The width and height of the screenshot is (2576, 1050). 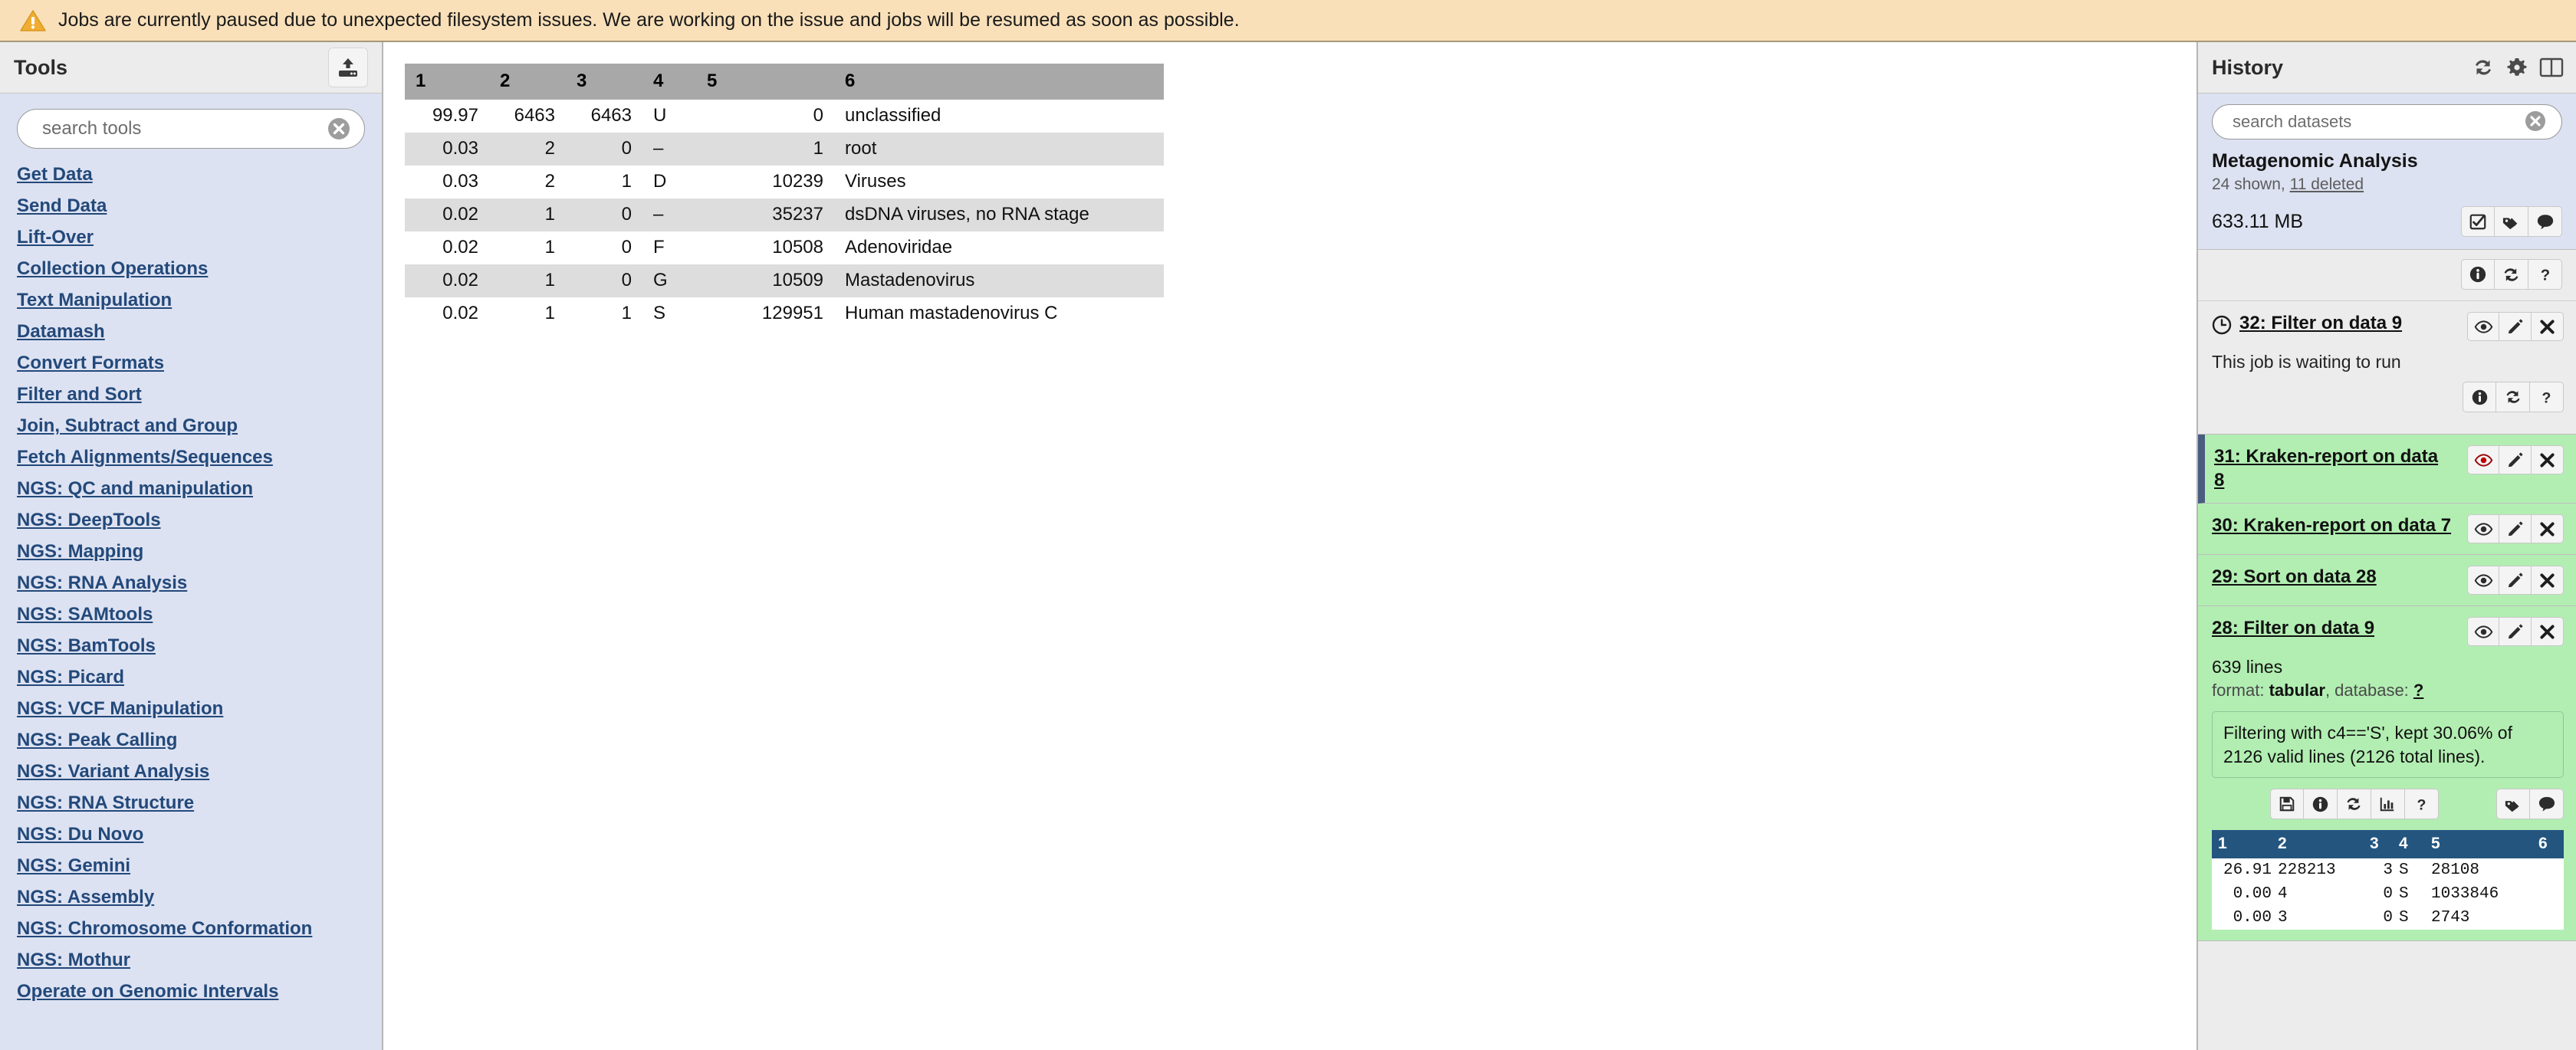 I want to click on tool-category-text-manipulation: Text Manipulation, so click(x=199, y=301).